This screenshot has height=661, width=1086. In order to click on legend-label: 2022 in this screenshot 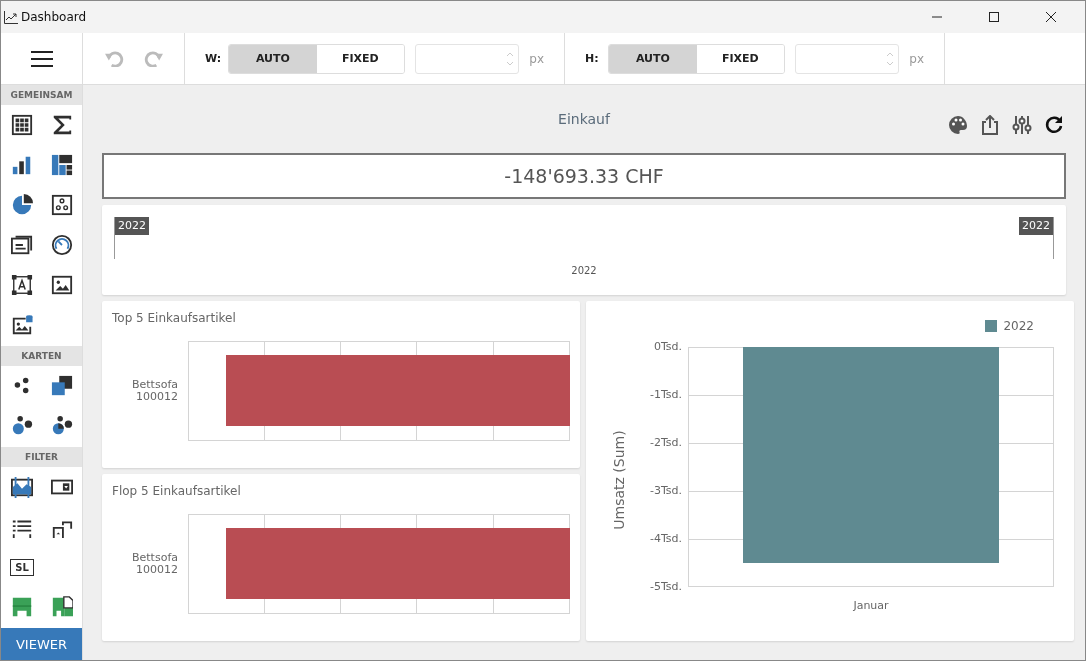, I will do `click(1018, 326)`.